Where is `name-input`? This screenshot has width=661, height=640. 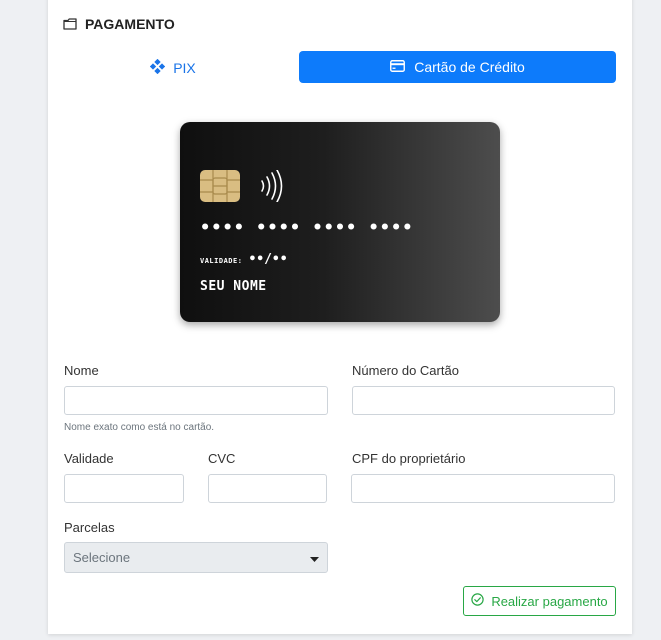 name-input is located at coordinates (196, 400).